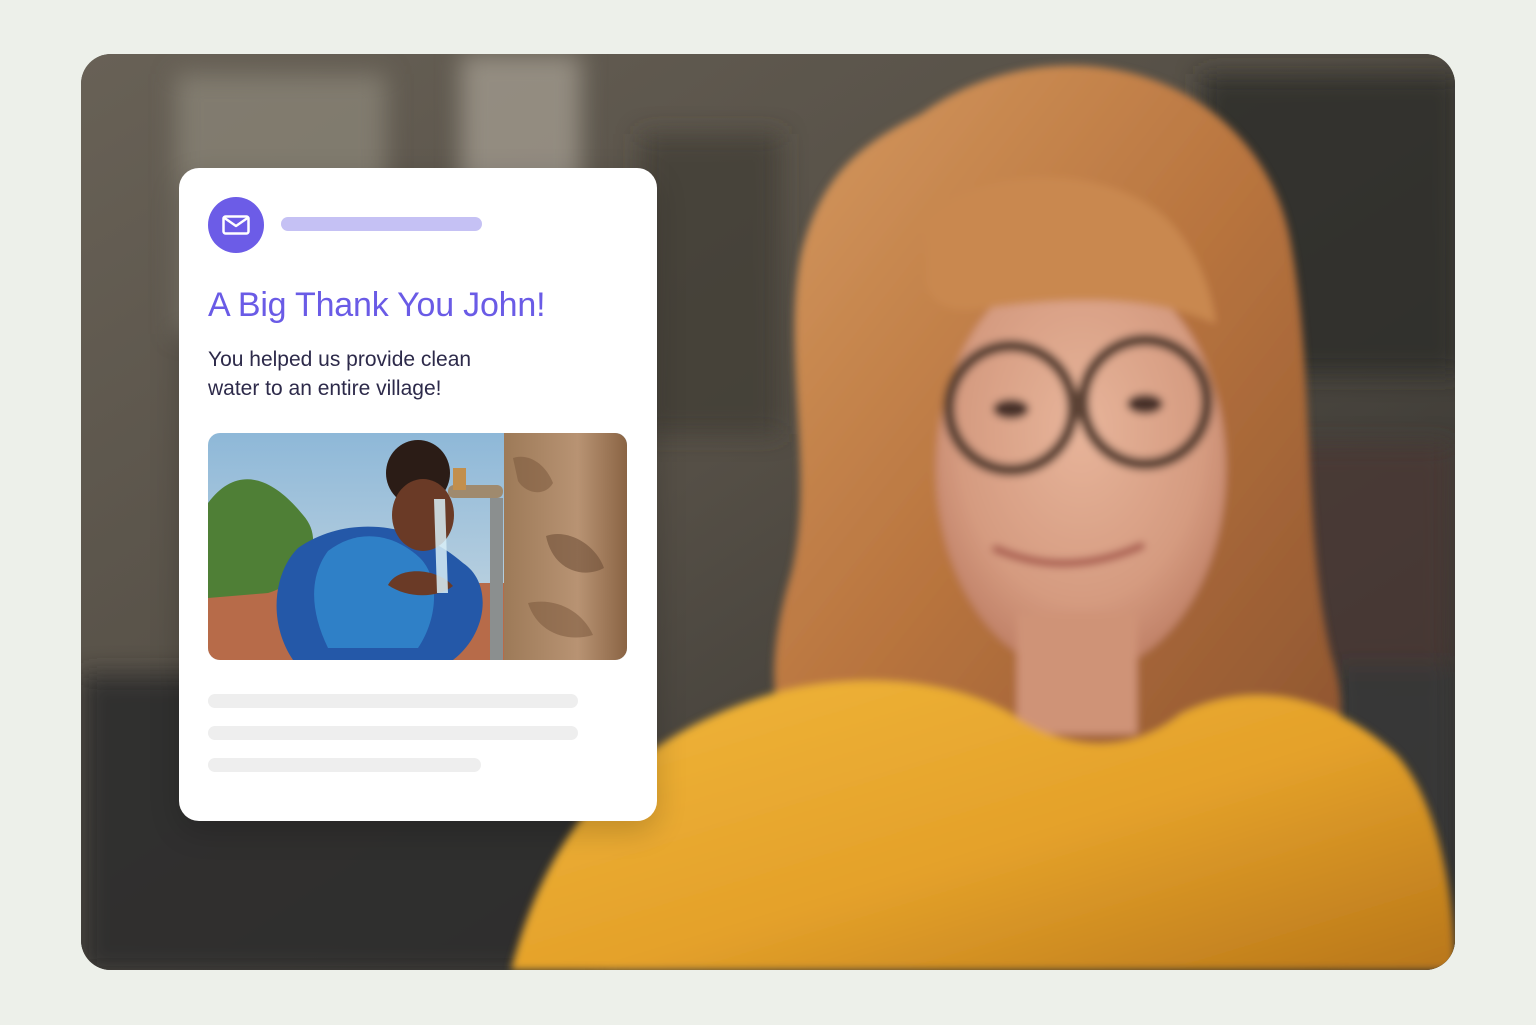 The image size is (1536, 1025). I want to click on water-tap-photo, so click(417, 546).